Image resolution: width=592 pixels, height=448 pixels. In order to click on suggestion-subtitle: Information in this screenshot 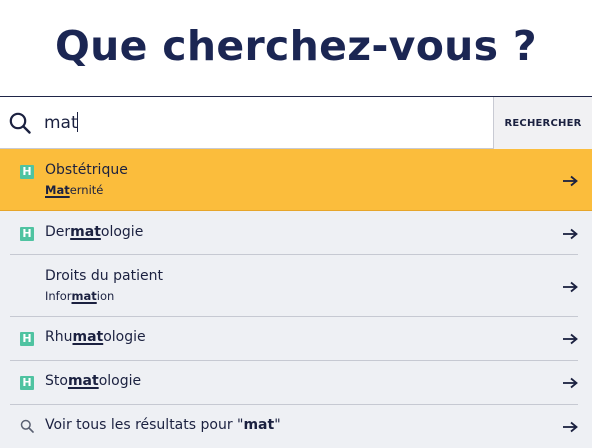, I will do `click(80, 296)`.